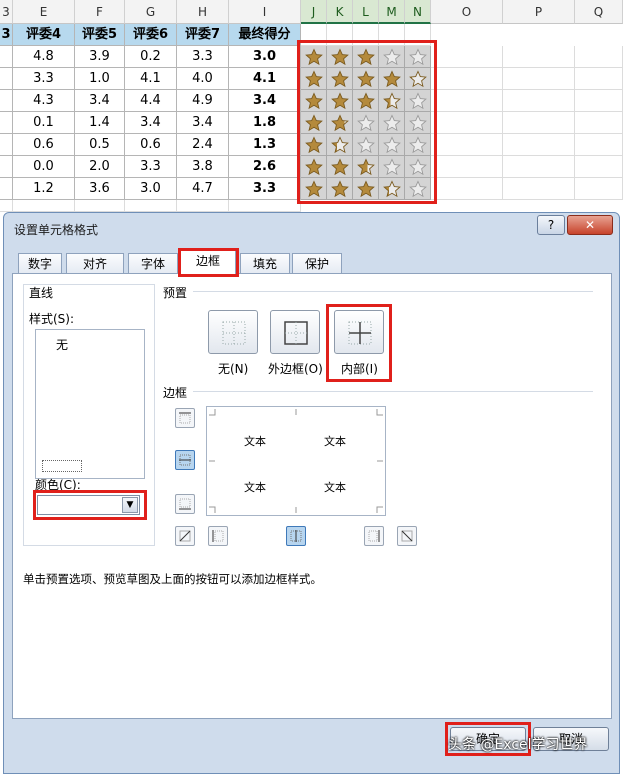 The image size is (623, 776). What do you see at coordinates (218, 536) in the screenshot?
I see `border-left-button` at bounding box center [218, 536].